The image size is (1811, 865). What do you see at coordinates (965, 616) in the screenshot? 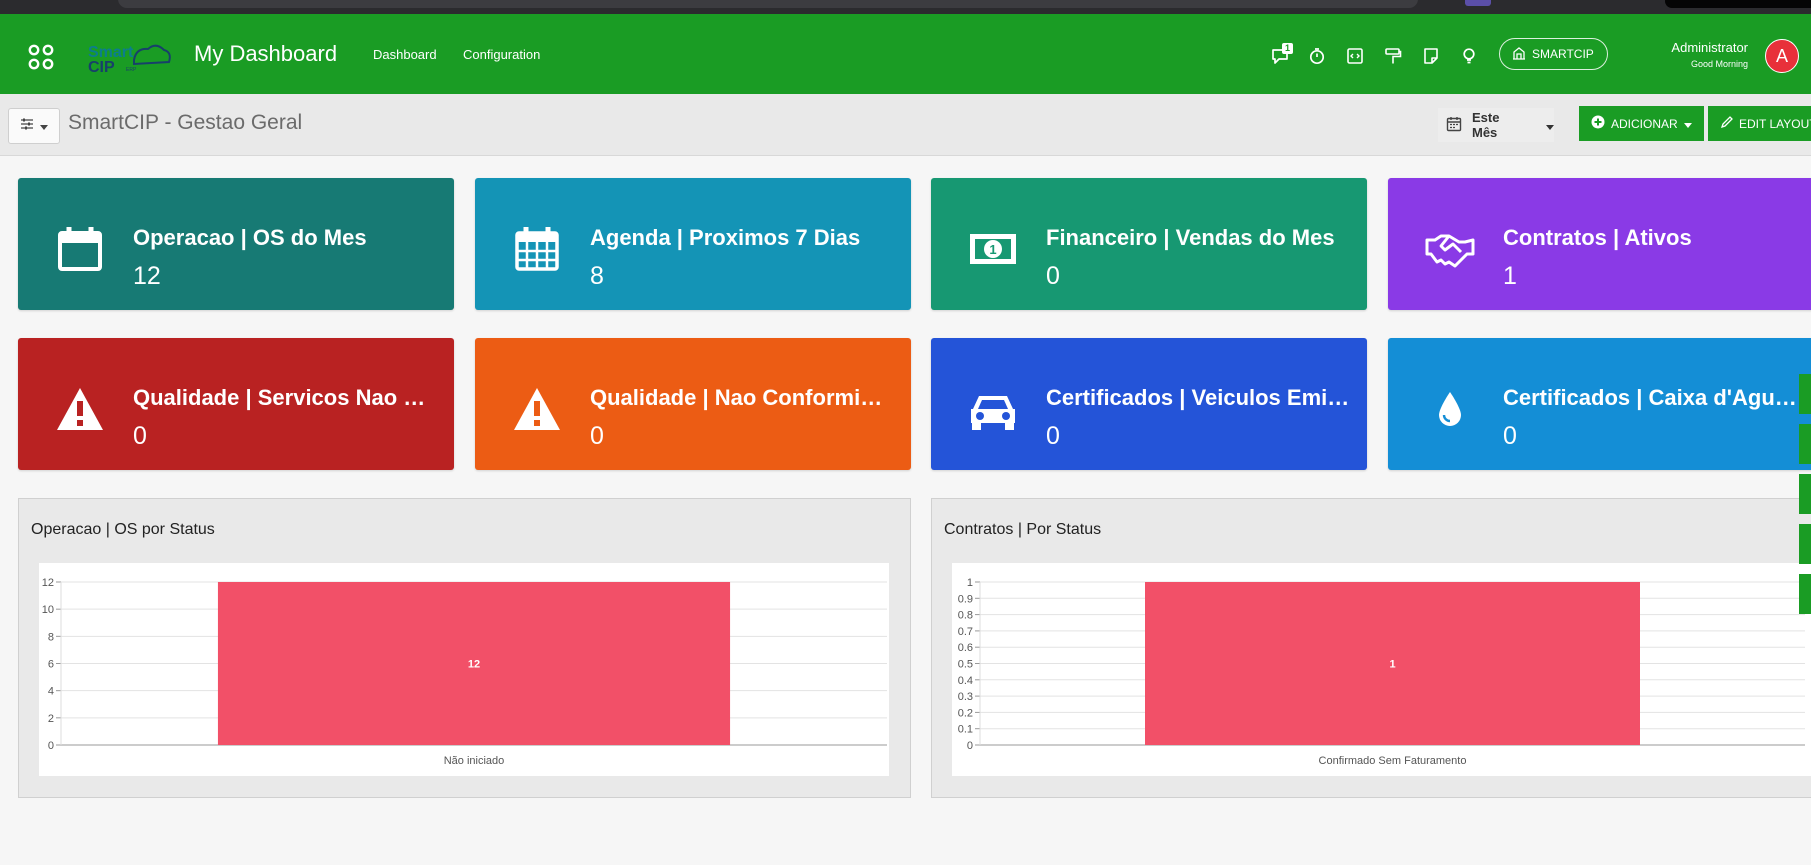
I see `y-tick-label: 0.8` at bounding box center [965, 616].